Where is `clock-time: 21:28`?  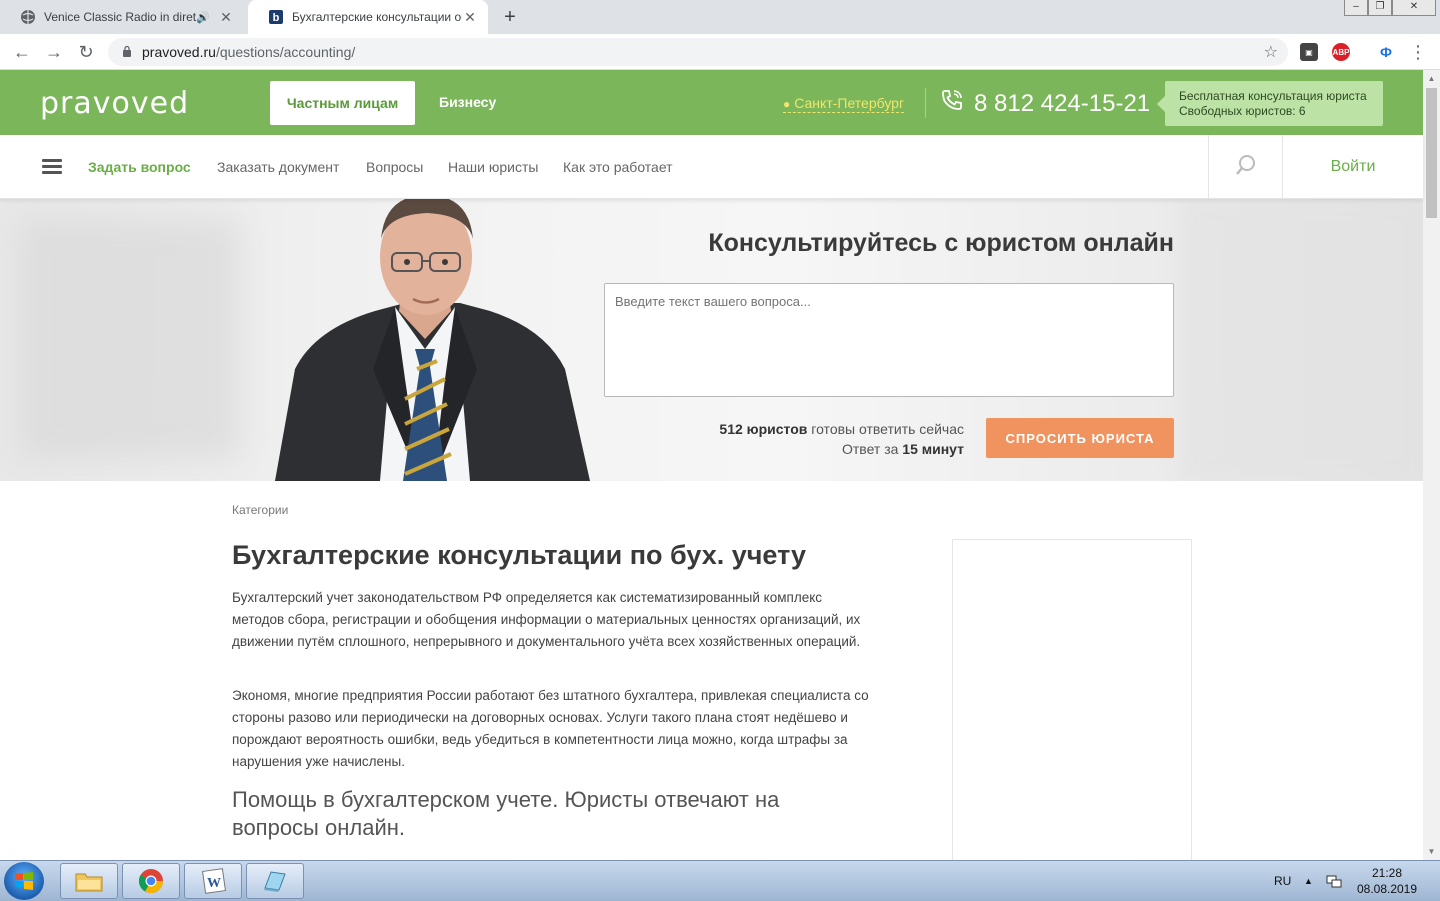
clock-time: 21:28 is located at coordinates (1387, 873).